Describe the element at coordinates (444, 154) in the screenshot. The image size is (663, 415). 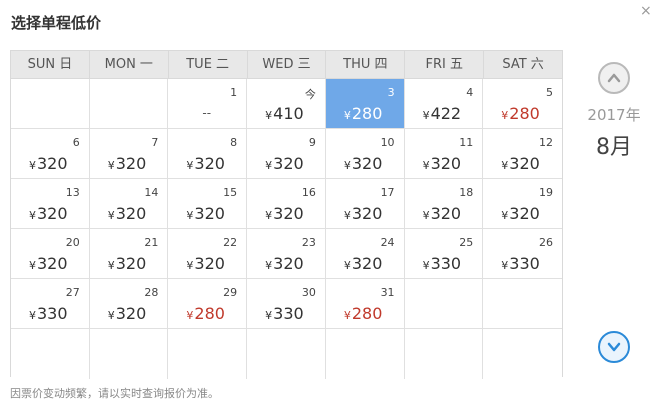
I see `calendar-day-cell: 11 ¥320` at that location.